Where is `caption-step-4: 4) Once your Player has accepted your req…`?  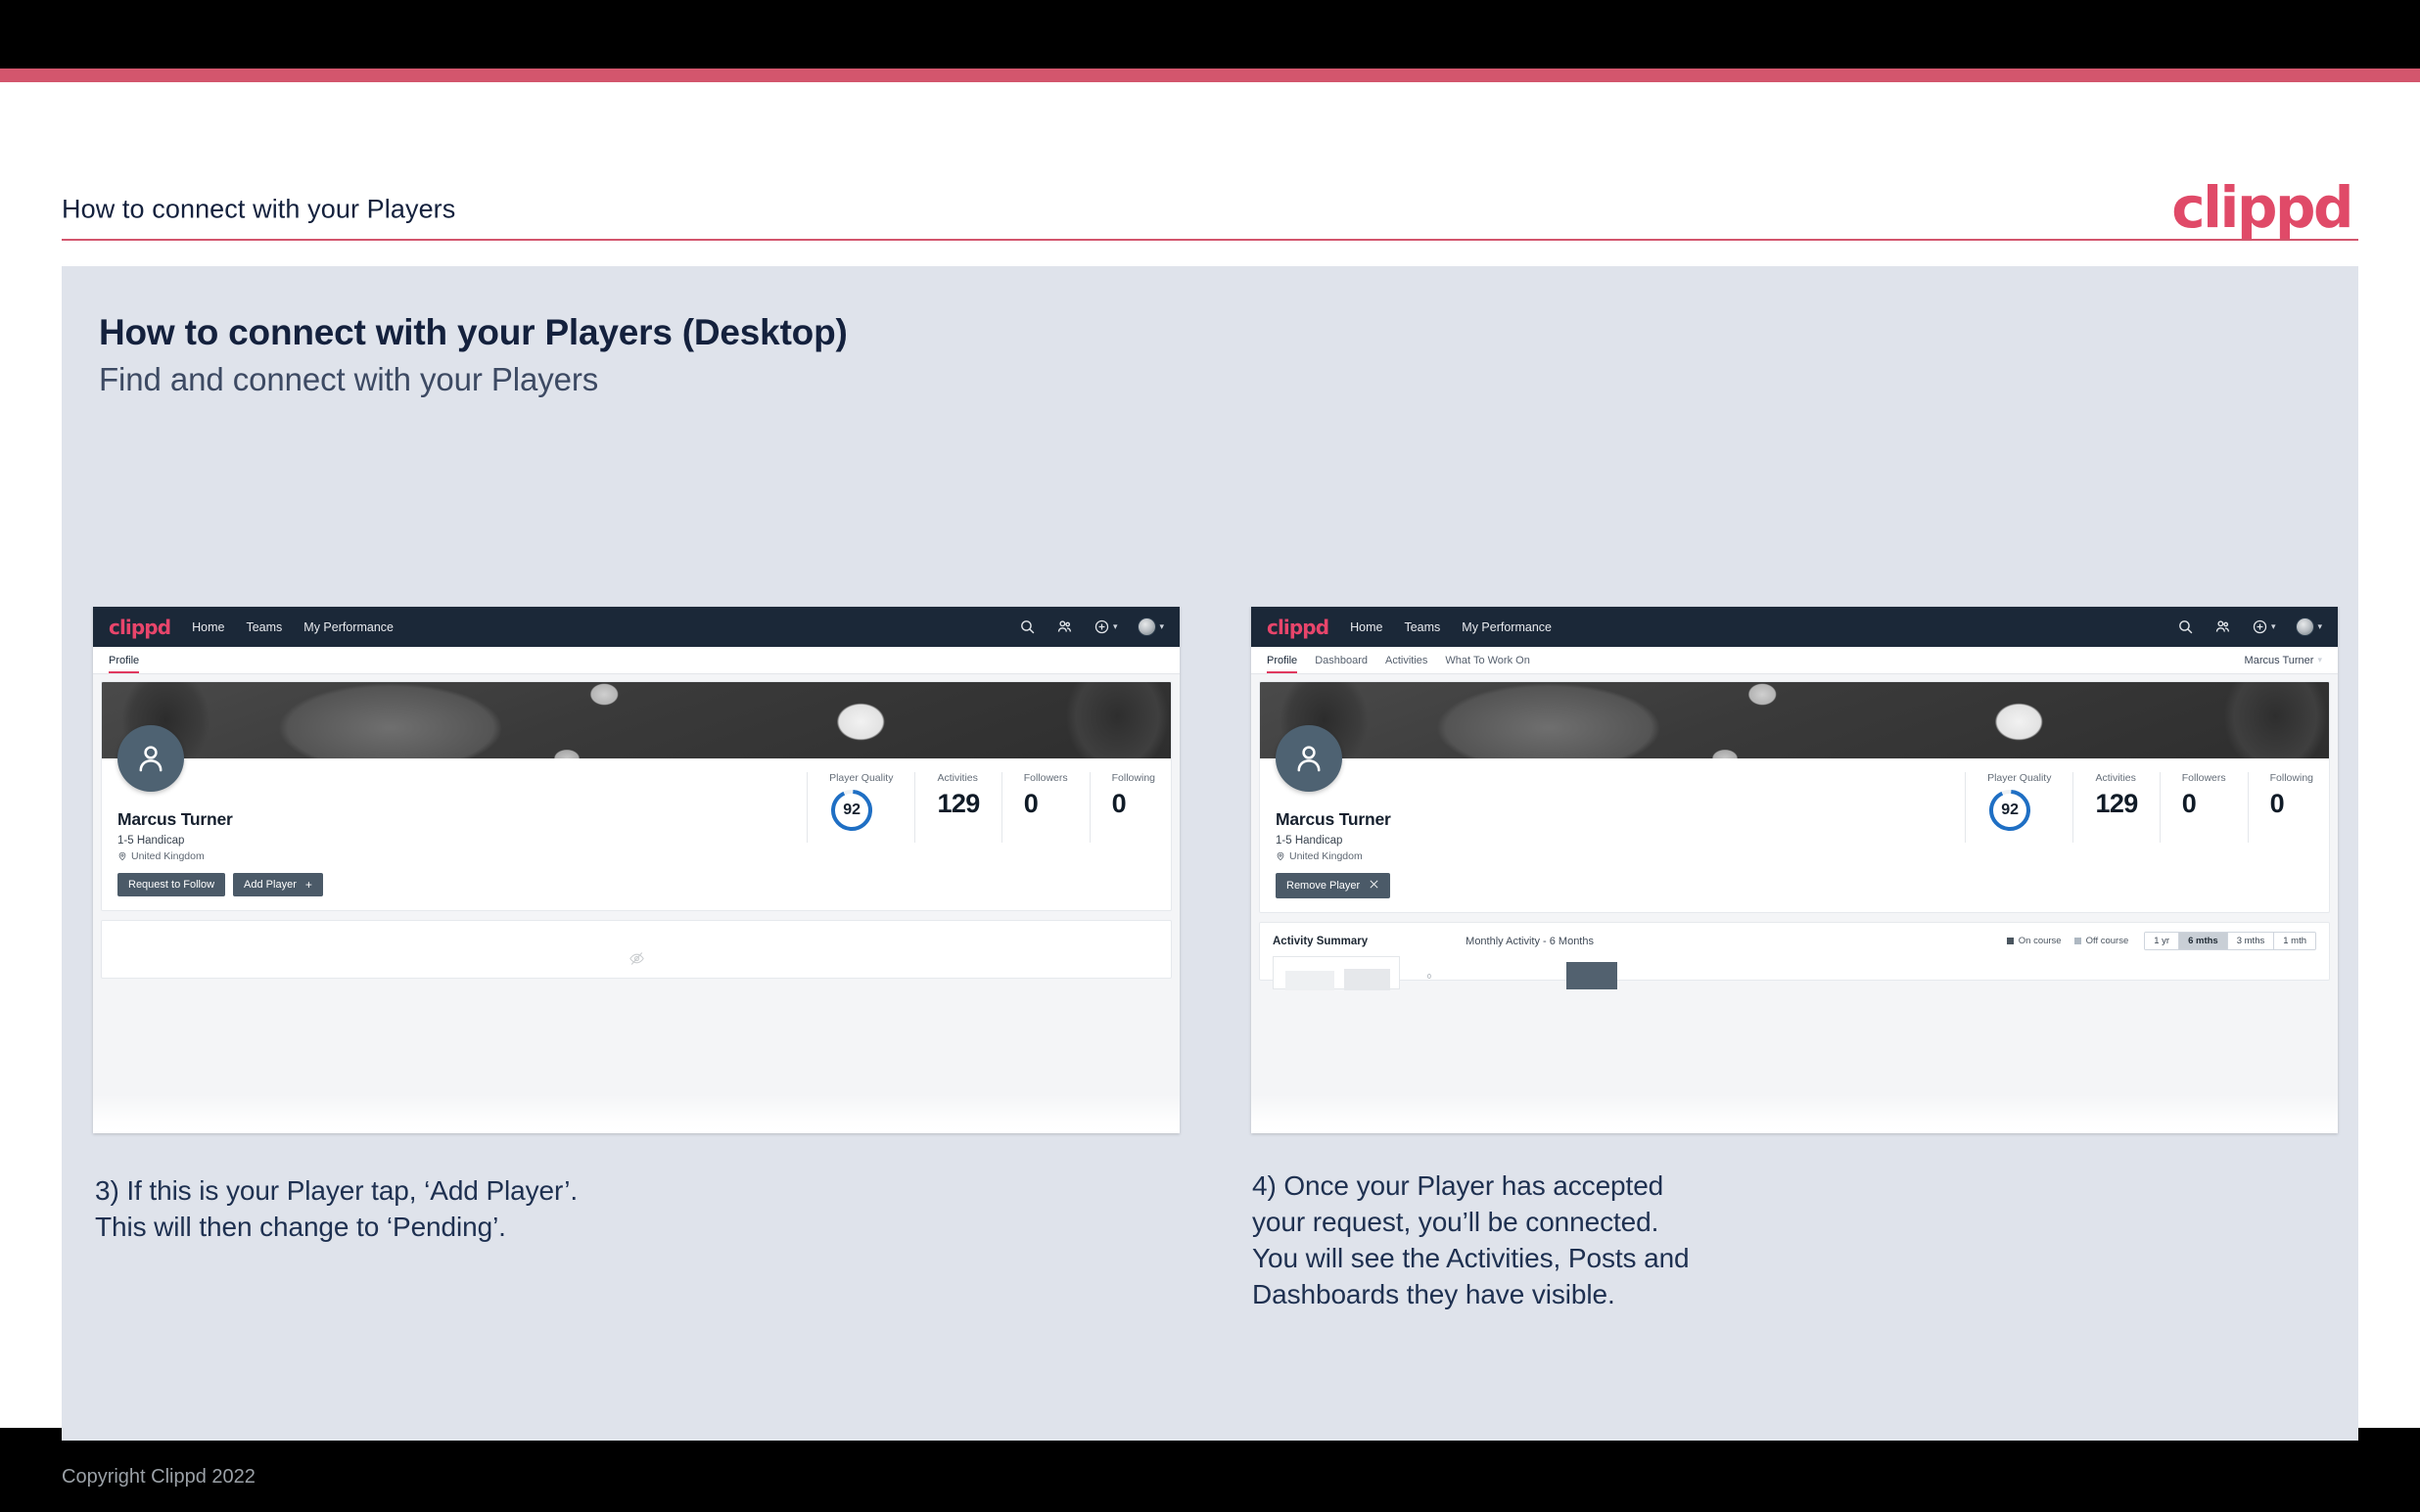 caption-step-4: 4) Once your Player has accepted your req… is located at coordinates (1471, 1239).